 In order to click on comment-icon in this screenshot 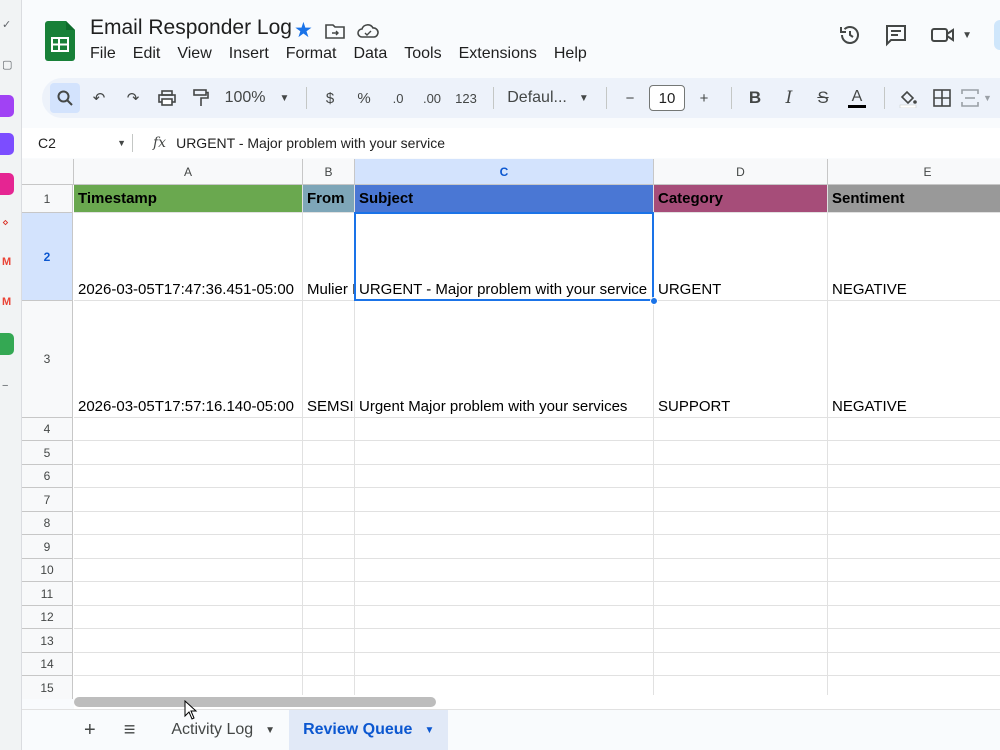, I will do `click(896, 35)`.